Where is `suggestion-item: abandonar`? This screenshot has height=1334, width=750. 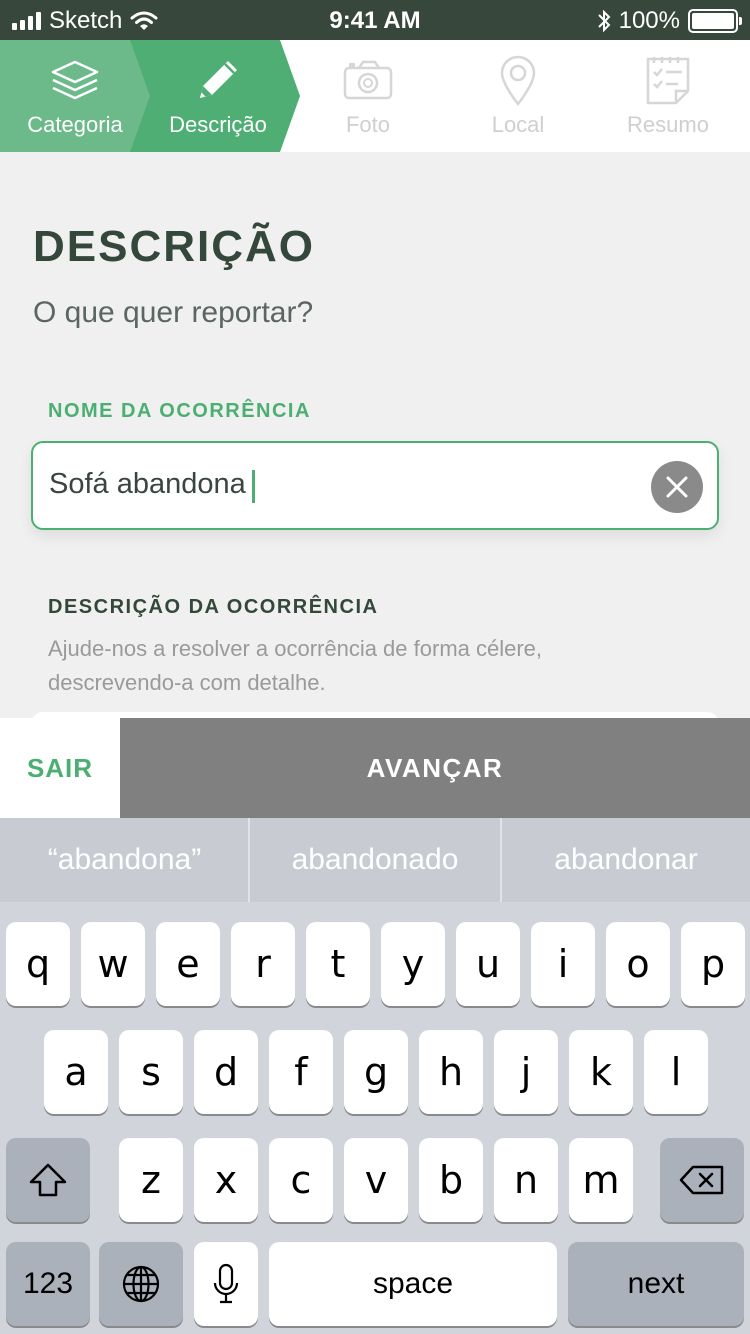
suggestion-item: abandonar is located at coordinates (626, 860).